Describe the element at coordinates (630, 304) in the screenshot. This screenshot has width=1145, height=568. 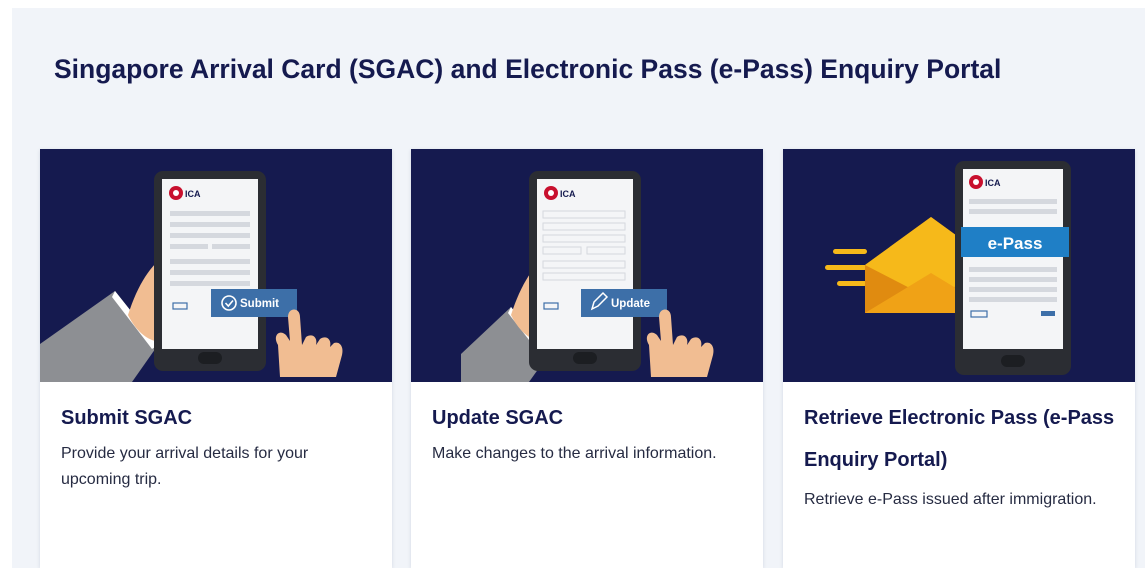
I see `update-button-label: Update` at that location.